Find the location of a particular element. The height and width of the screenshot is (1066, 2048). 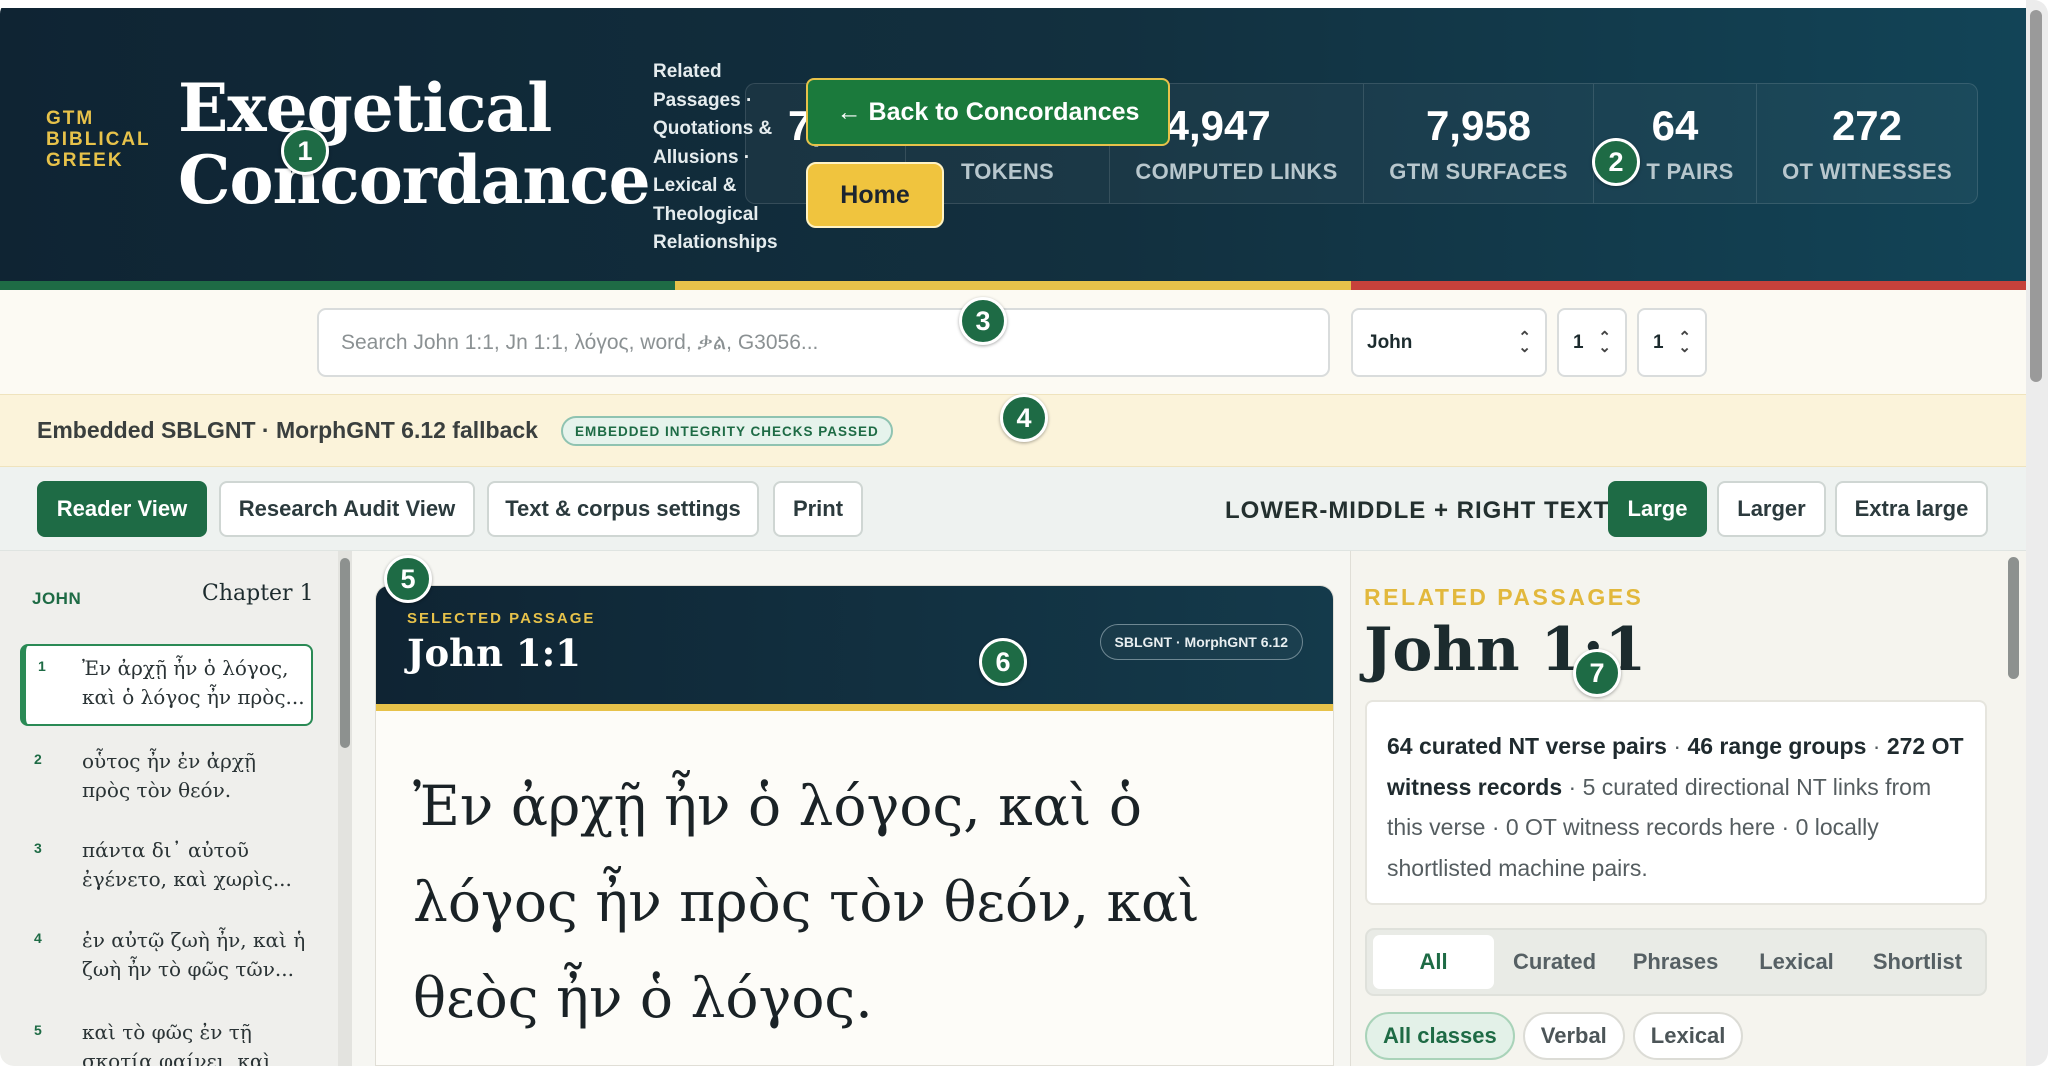

tab-label: Lexical is located at coordinates (1796, 961).